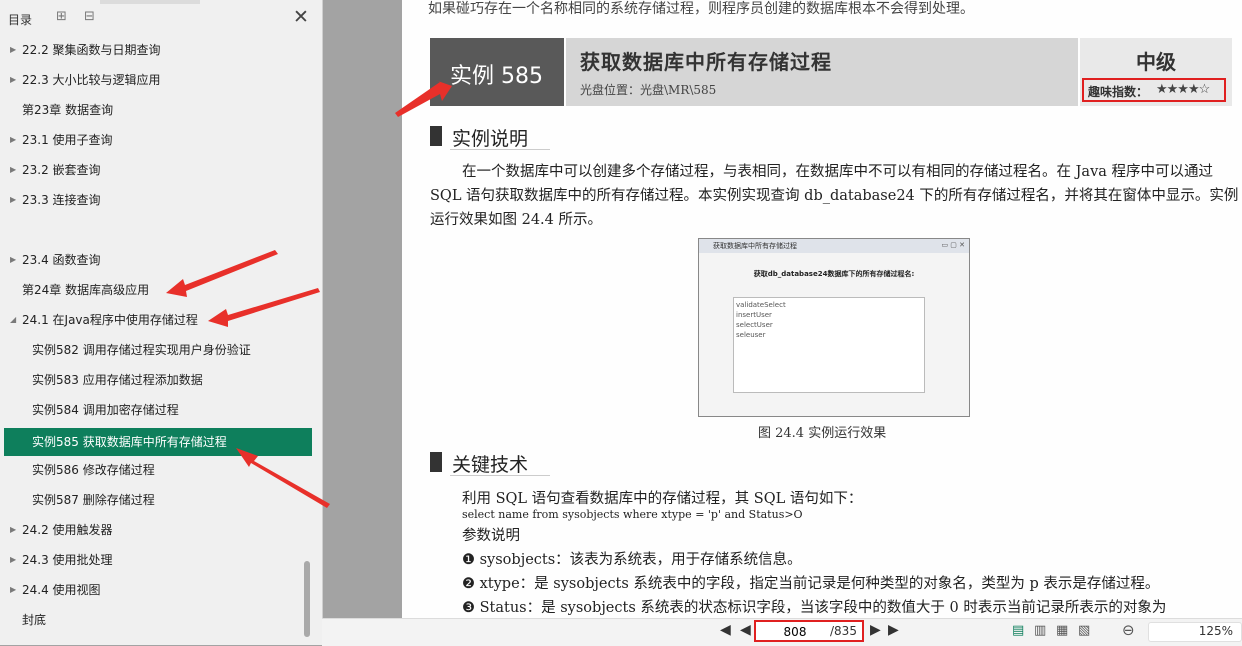 The width and height of the screenshot is (1242, 646). Describe the element at coordinates (161, 18) in the screenshot. I see `sidebar-toolbar: 目录 ⊞ ⊟ ✕` at that location.